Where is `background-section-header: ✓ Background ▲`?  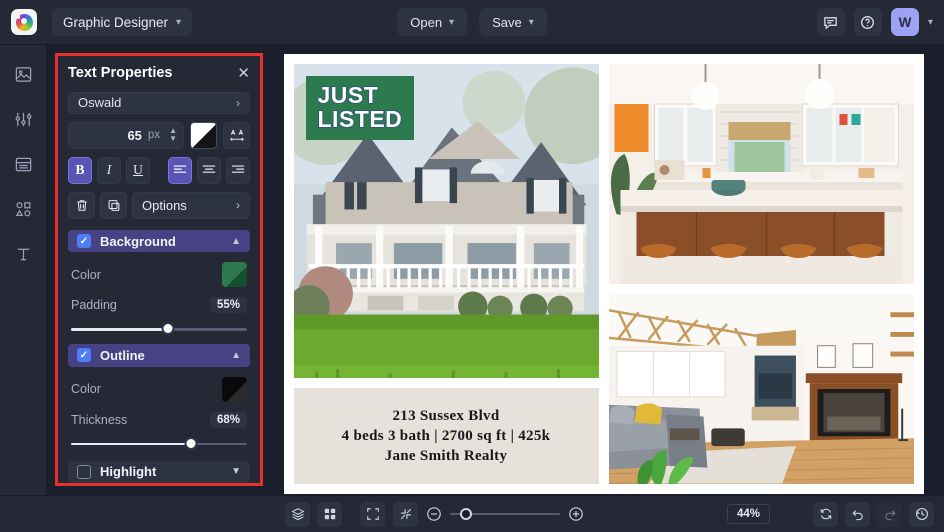
background-section-header: ✓ Background ▲ is located at coordinates (159, 241).